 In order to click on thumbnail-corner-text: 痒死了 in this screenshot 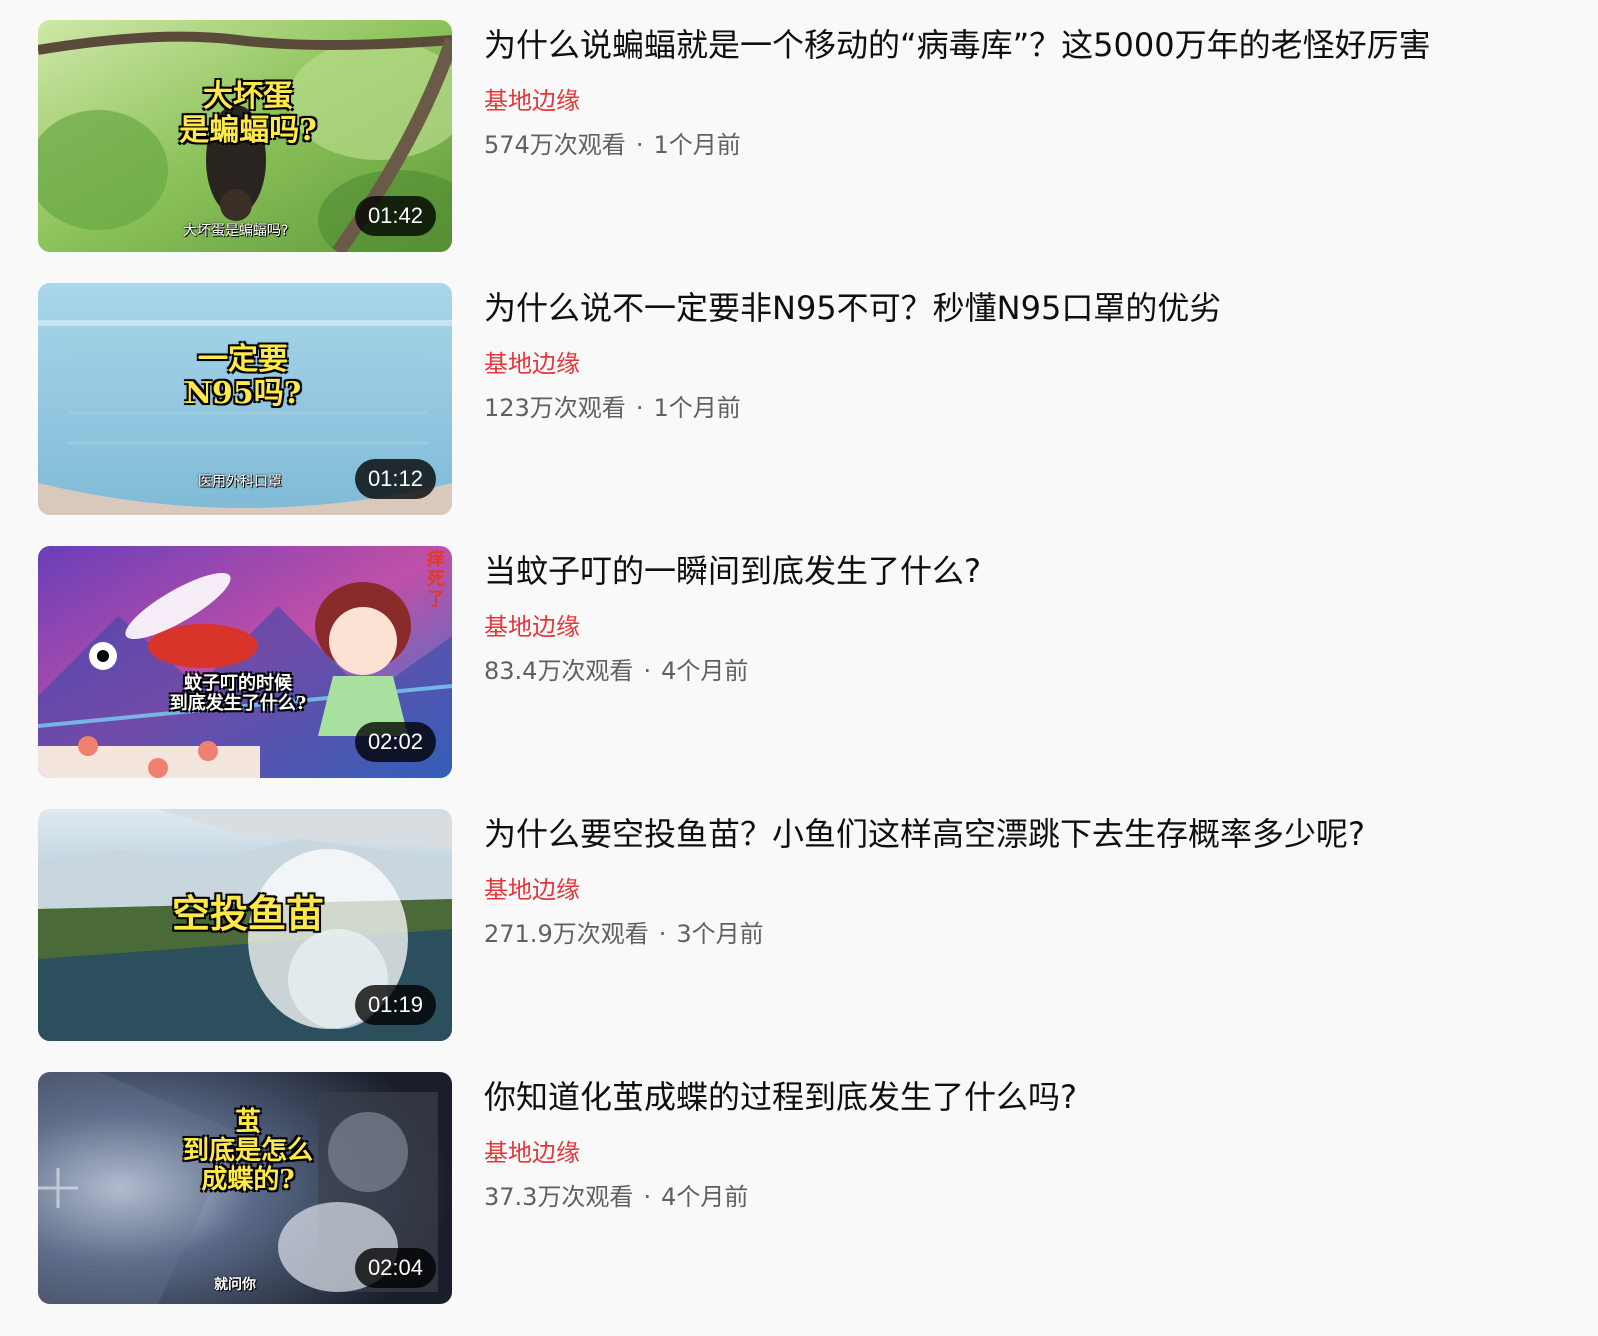, I will do `click(436, 580)`.